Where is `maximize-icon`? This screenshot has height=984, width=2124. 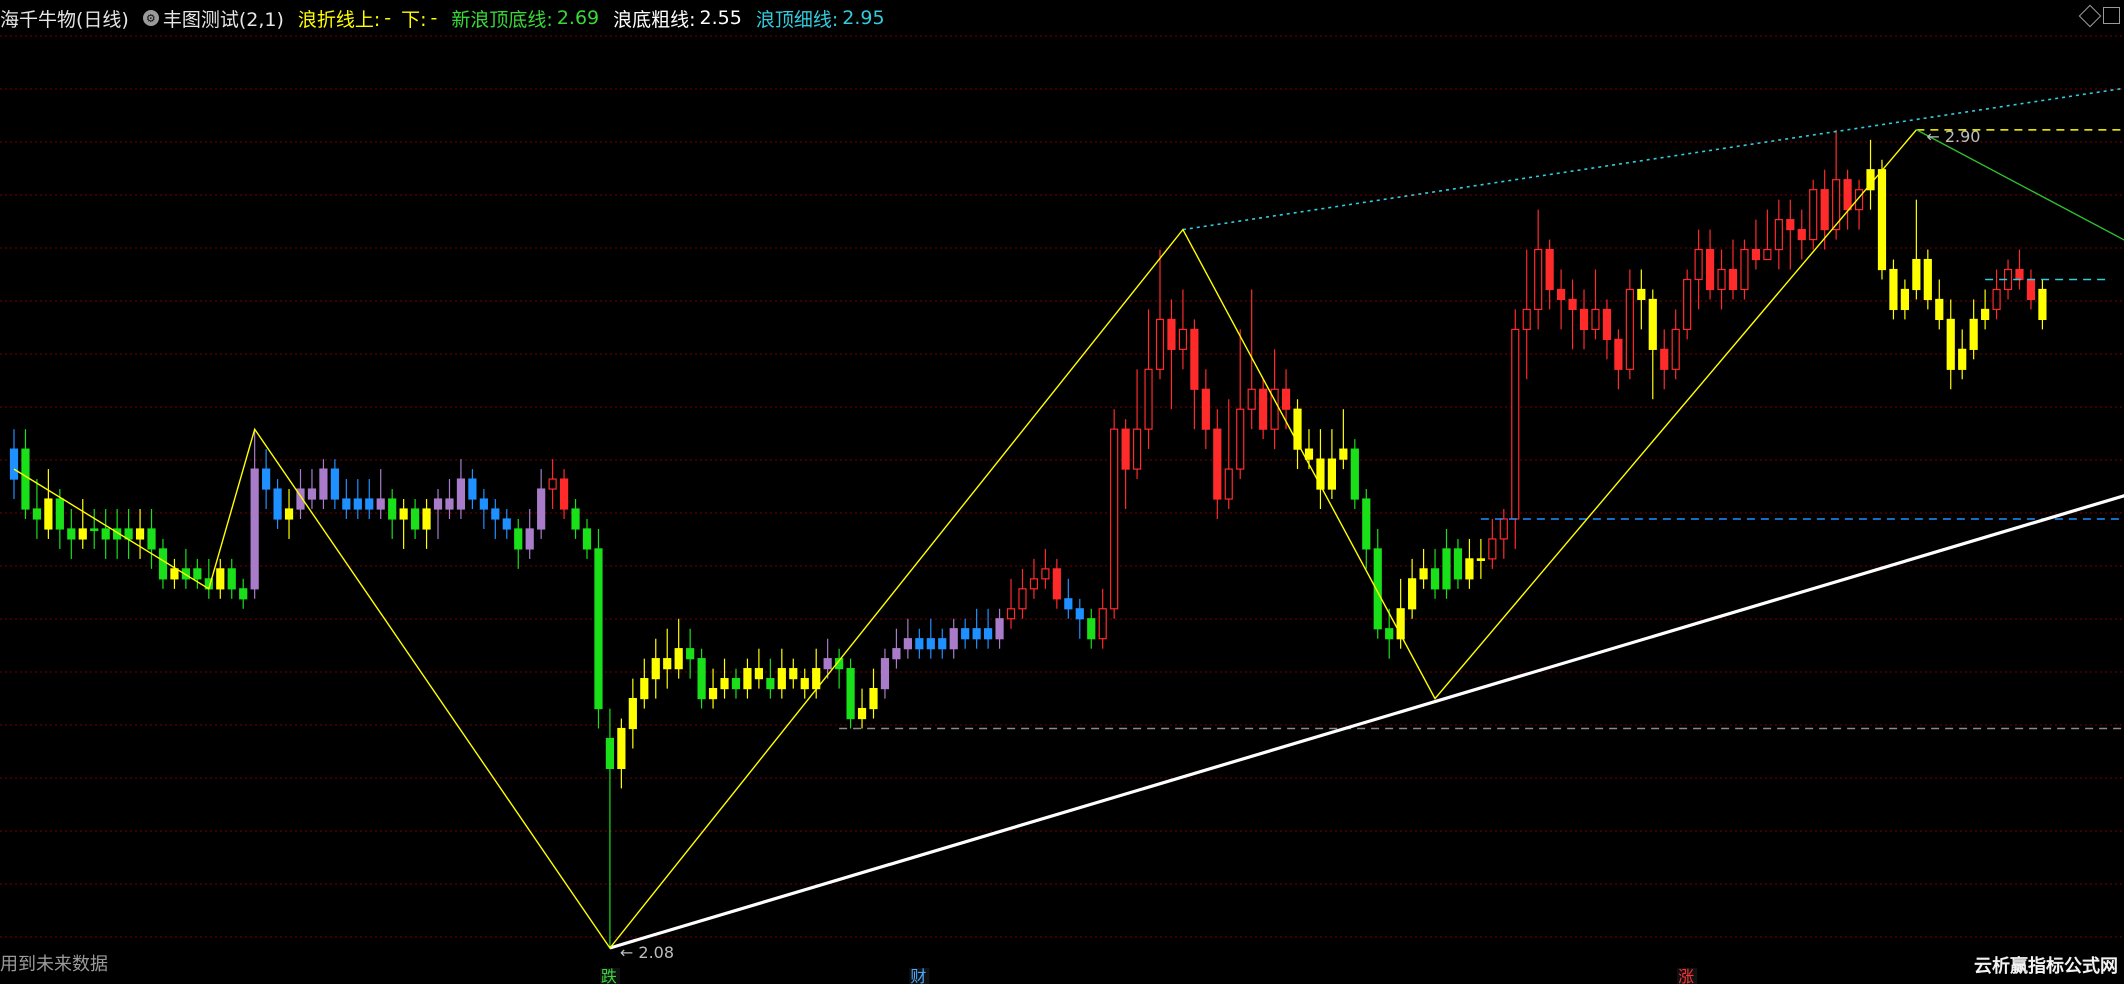
maximize-icon is located at coordinates (2111, 15).